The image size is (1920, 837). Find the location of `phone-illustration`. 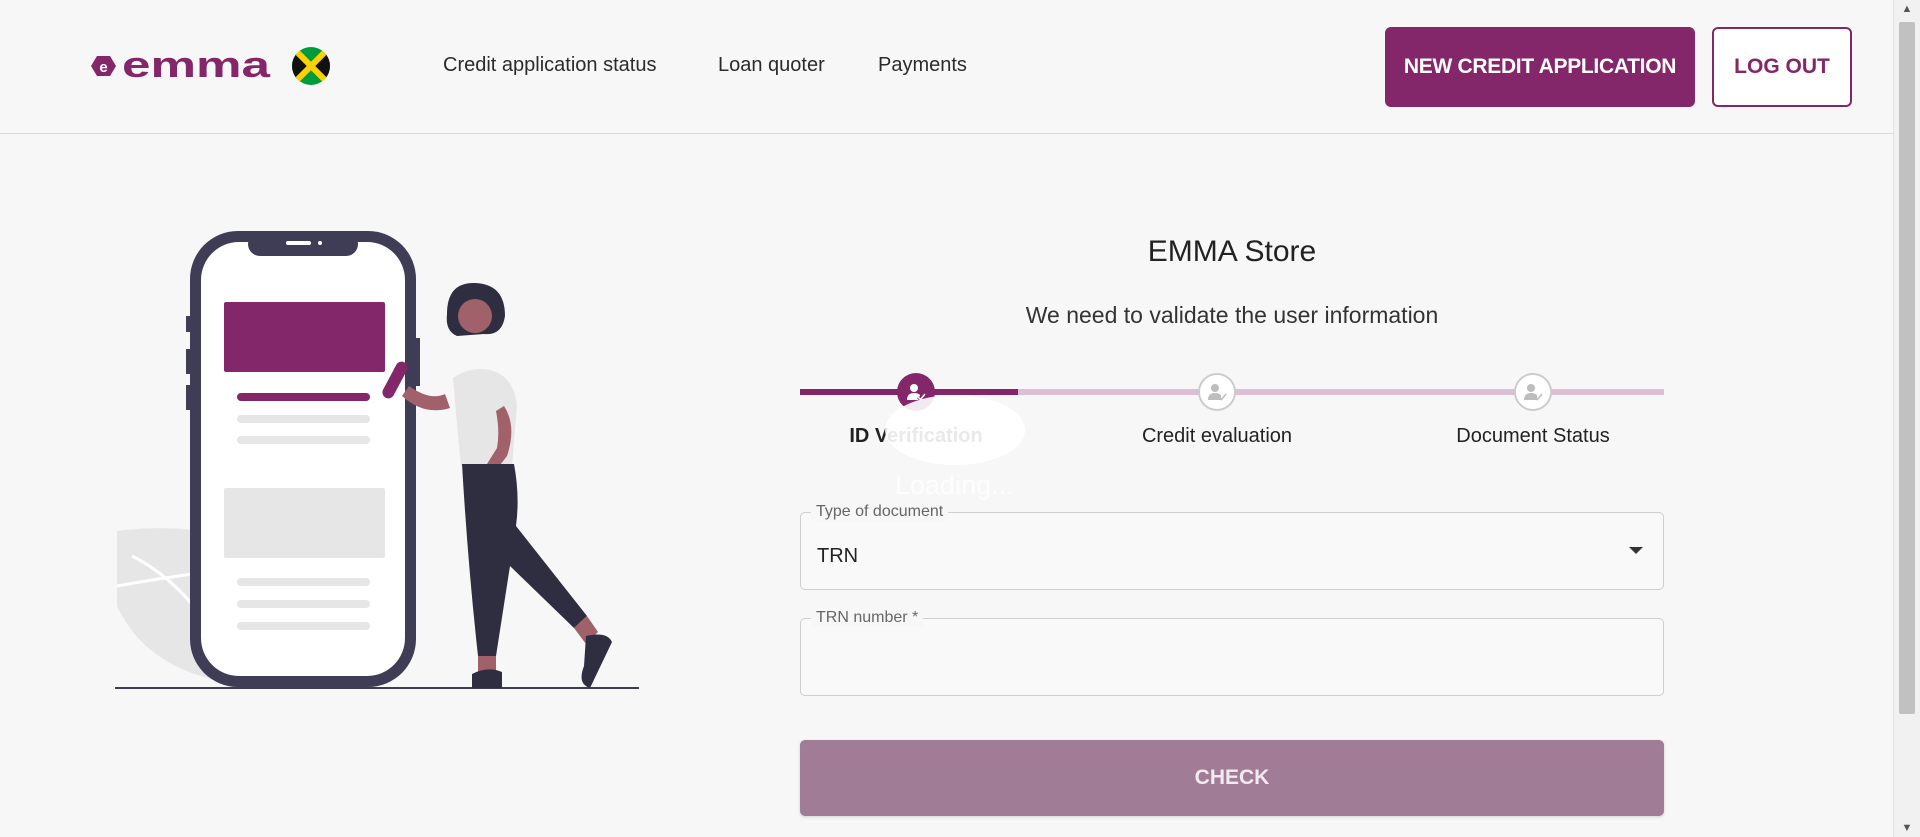

phone-illustration is located at coordinates (377, 460).